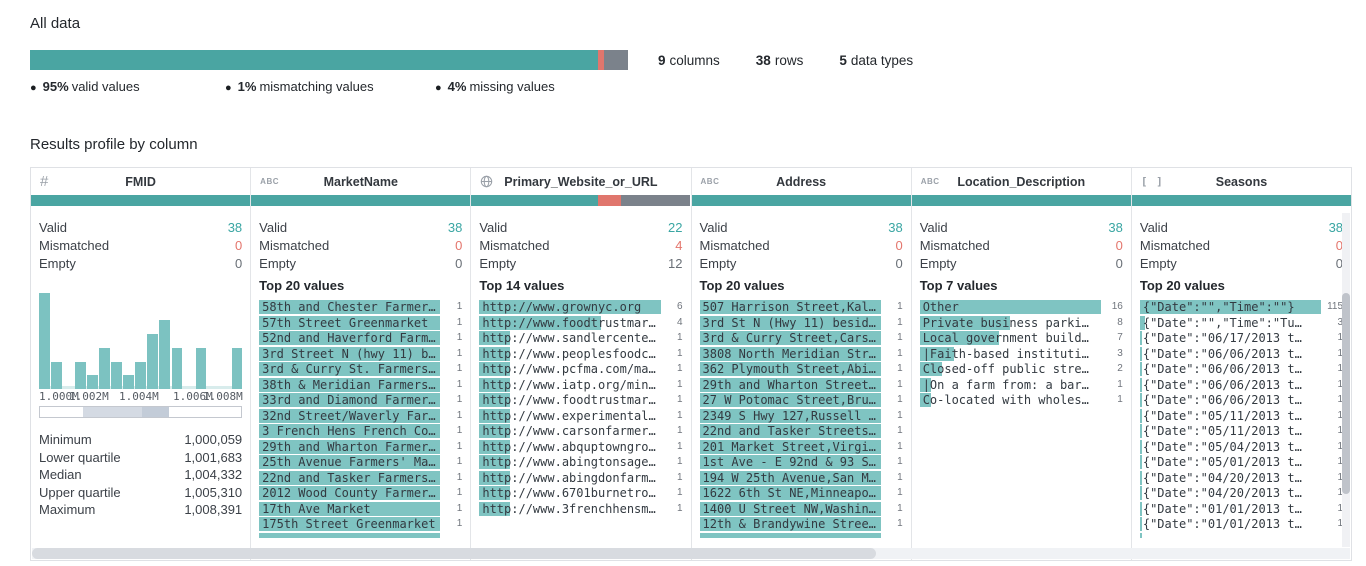  I want to click on vertical-scrollbar-thumb, so click(1346, 393).